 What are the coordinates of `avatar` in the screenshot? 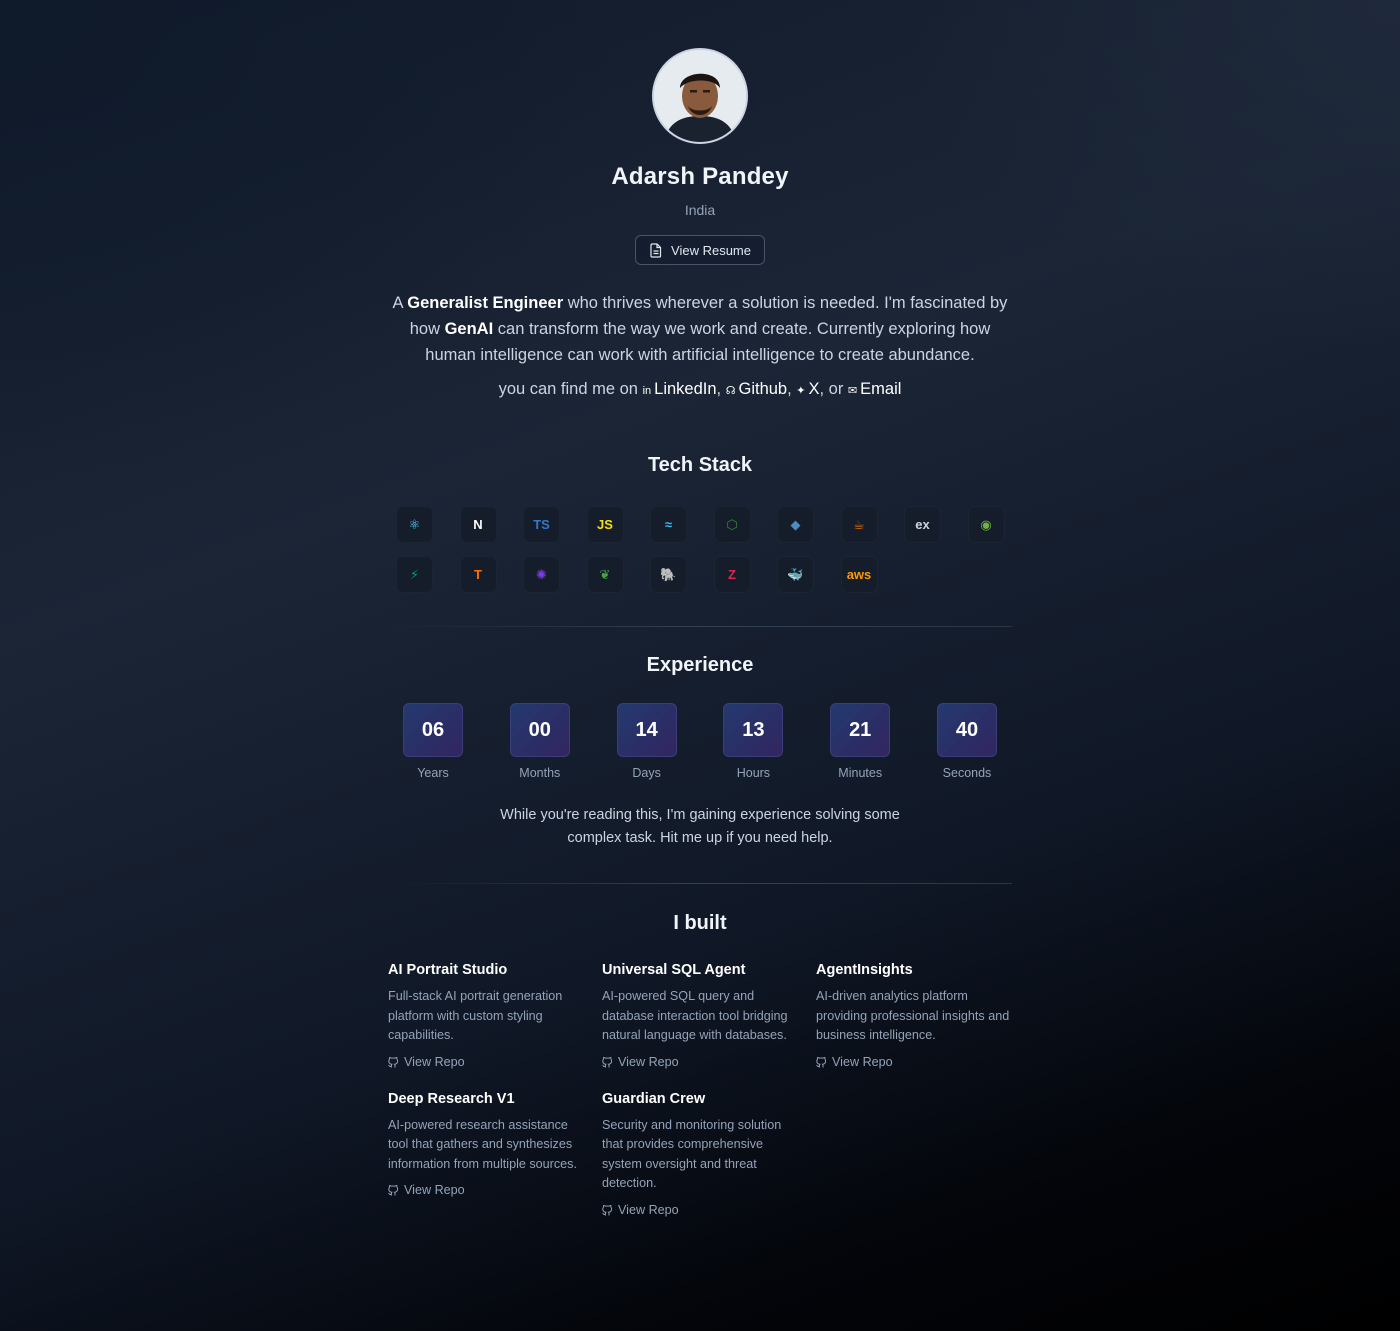 It's located at (700, 96).